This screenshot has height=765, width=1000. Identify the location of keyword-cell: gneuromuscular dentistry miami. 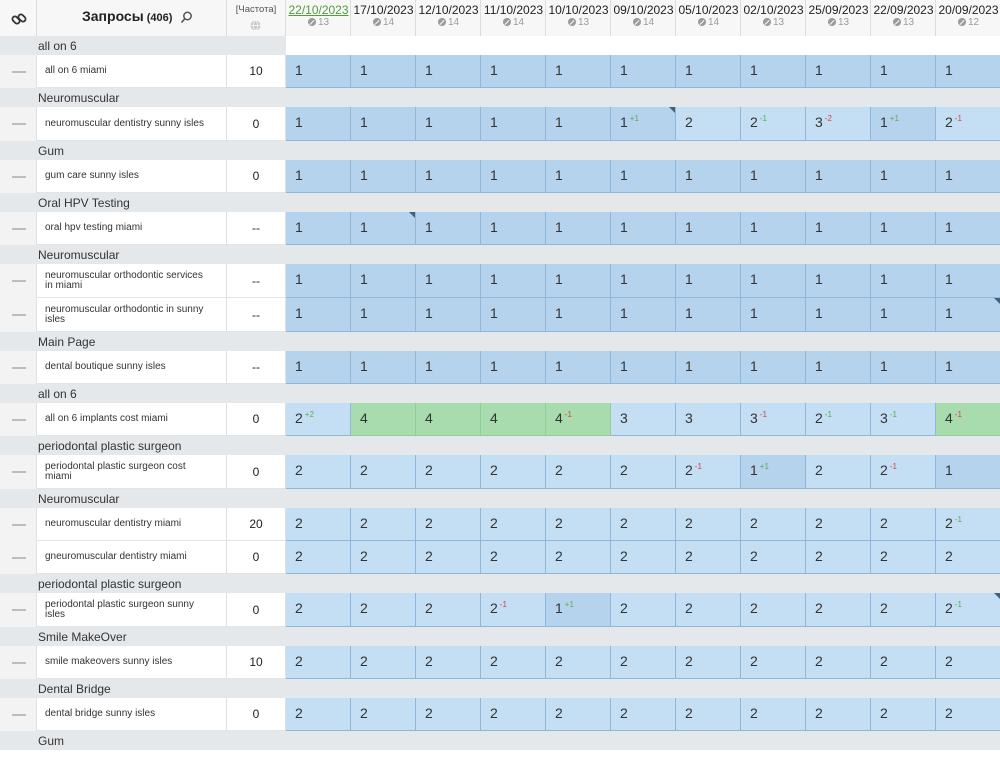
(132, 557).